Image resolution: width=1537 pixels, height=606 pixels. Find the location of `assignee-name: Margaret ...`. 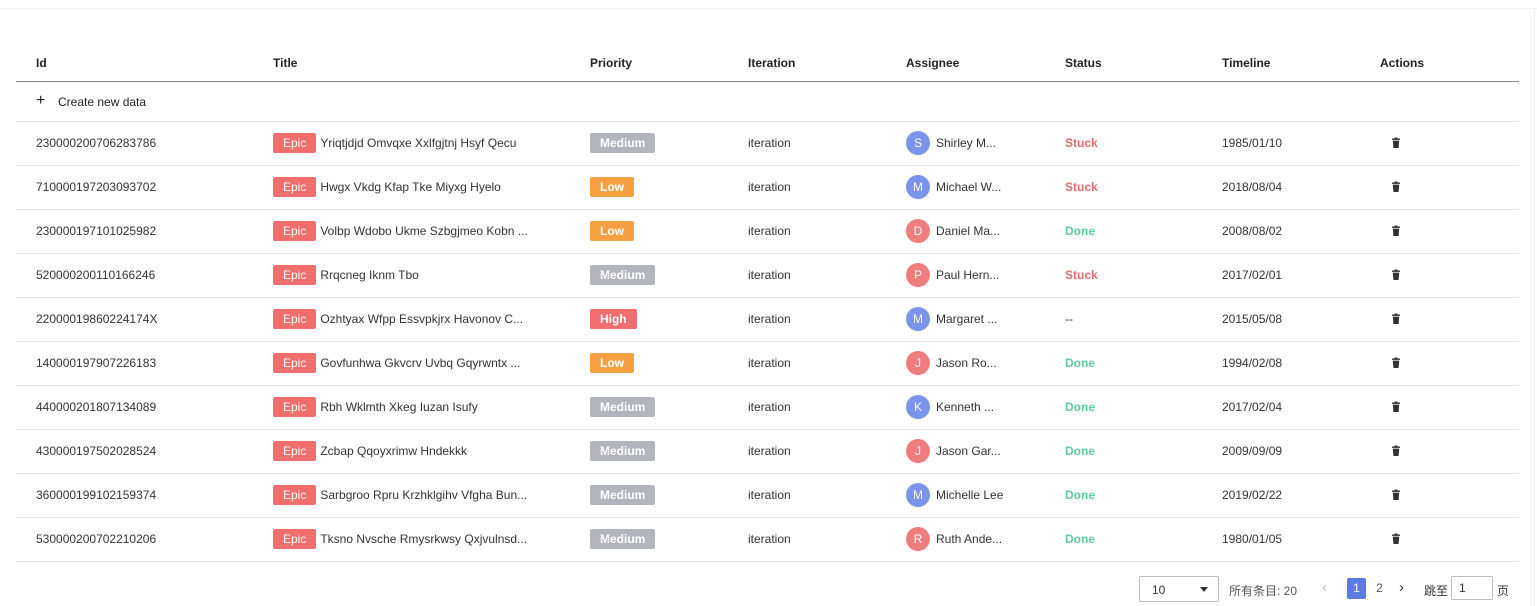

assignee-name: Margaret ... is located at coordinates (967, 319).